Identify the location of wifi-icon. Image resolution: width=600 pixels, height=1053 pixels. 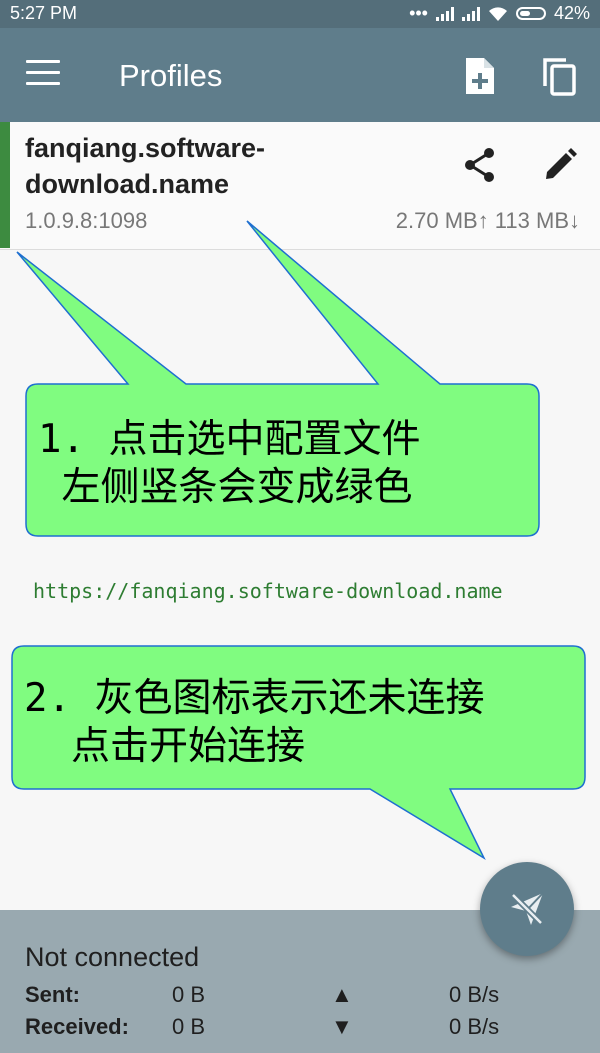
(497, 13).